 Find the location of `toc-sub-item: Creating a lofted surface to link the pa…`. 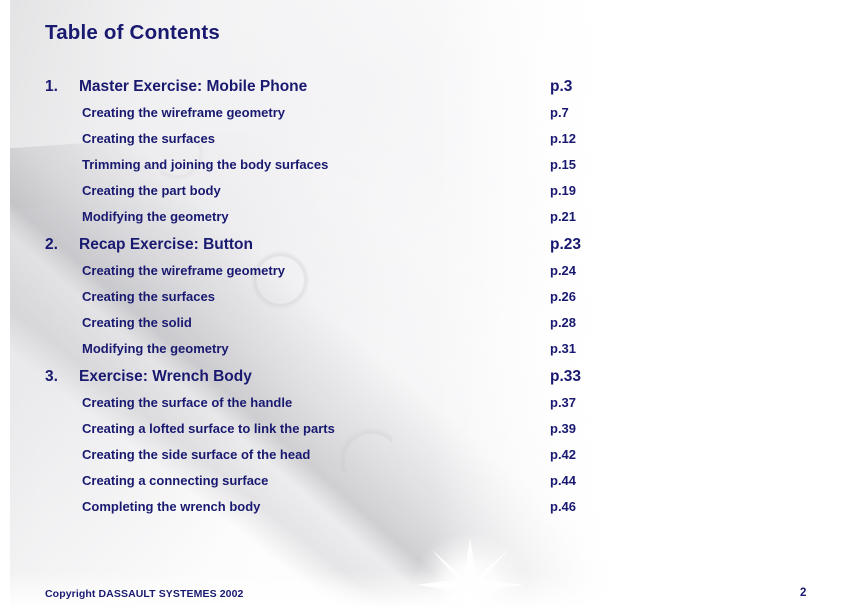

toc-sub-item: Creating a lofted surface to link the pa… is located at coordinates (425, 429).